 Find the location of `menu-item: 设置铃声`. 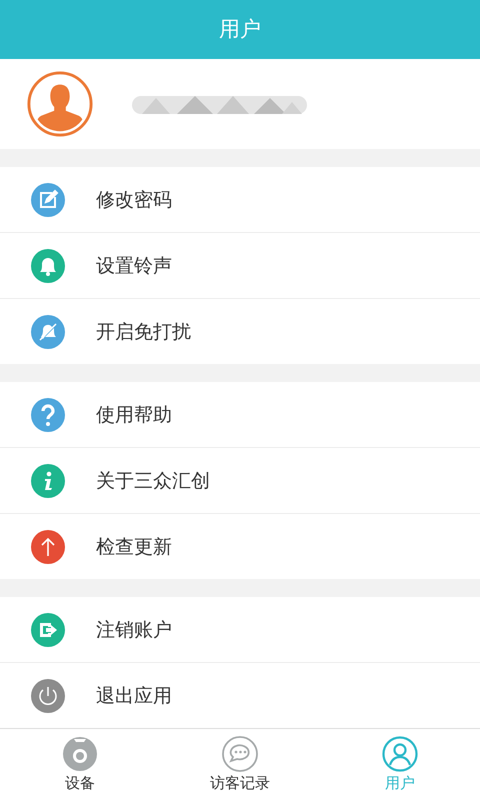

menu-item: 设置铃声 is located at coordinates (240, 266).